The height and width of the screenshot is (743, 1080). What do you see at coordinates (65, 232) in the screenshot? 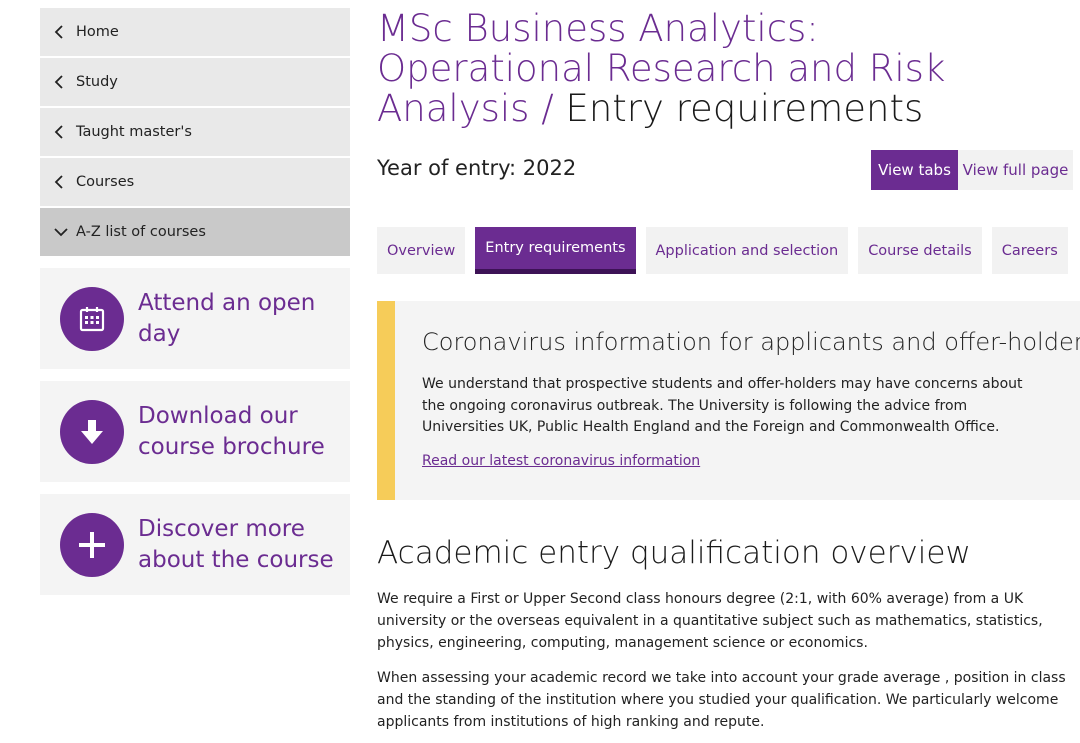
I see `chevron-down-icon` at bounding box center [65, 232].